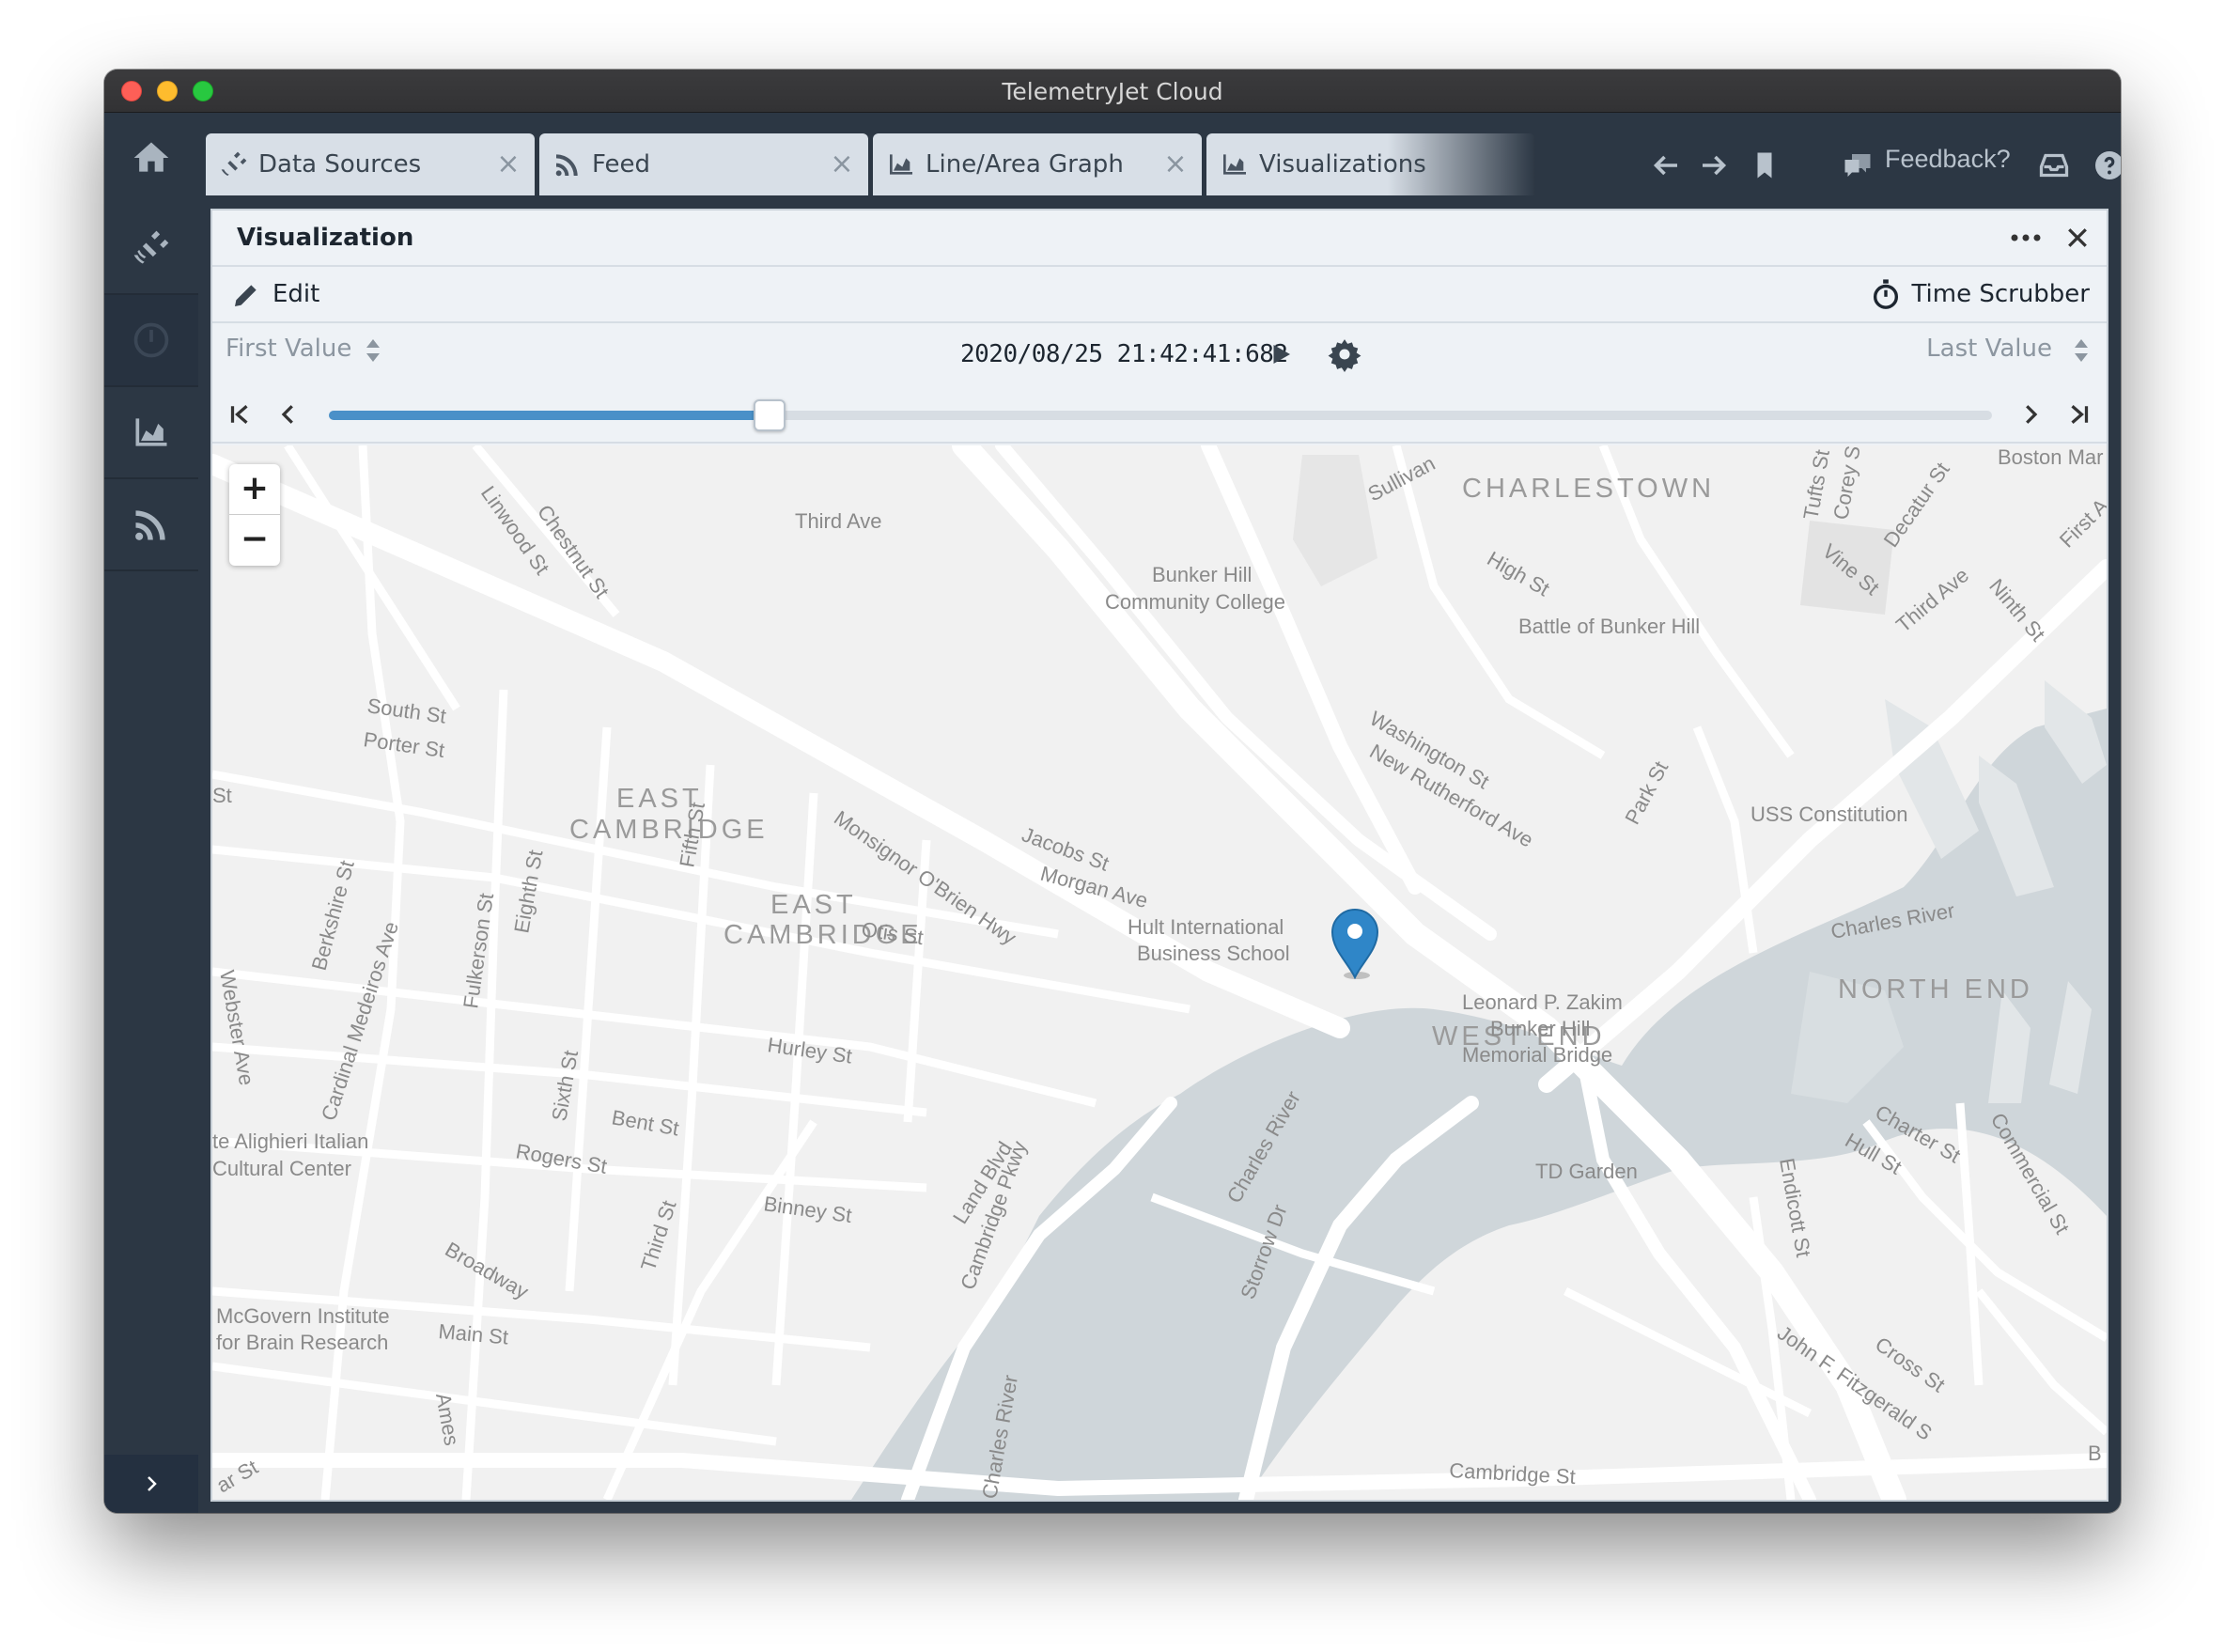 This screenshot has width=2225, height=1652. I want to click on zoom-control: + −, so click(255, 515).